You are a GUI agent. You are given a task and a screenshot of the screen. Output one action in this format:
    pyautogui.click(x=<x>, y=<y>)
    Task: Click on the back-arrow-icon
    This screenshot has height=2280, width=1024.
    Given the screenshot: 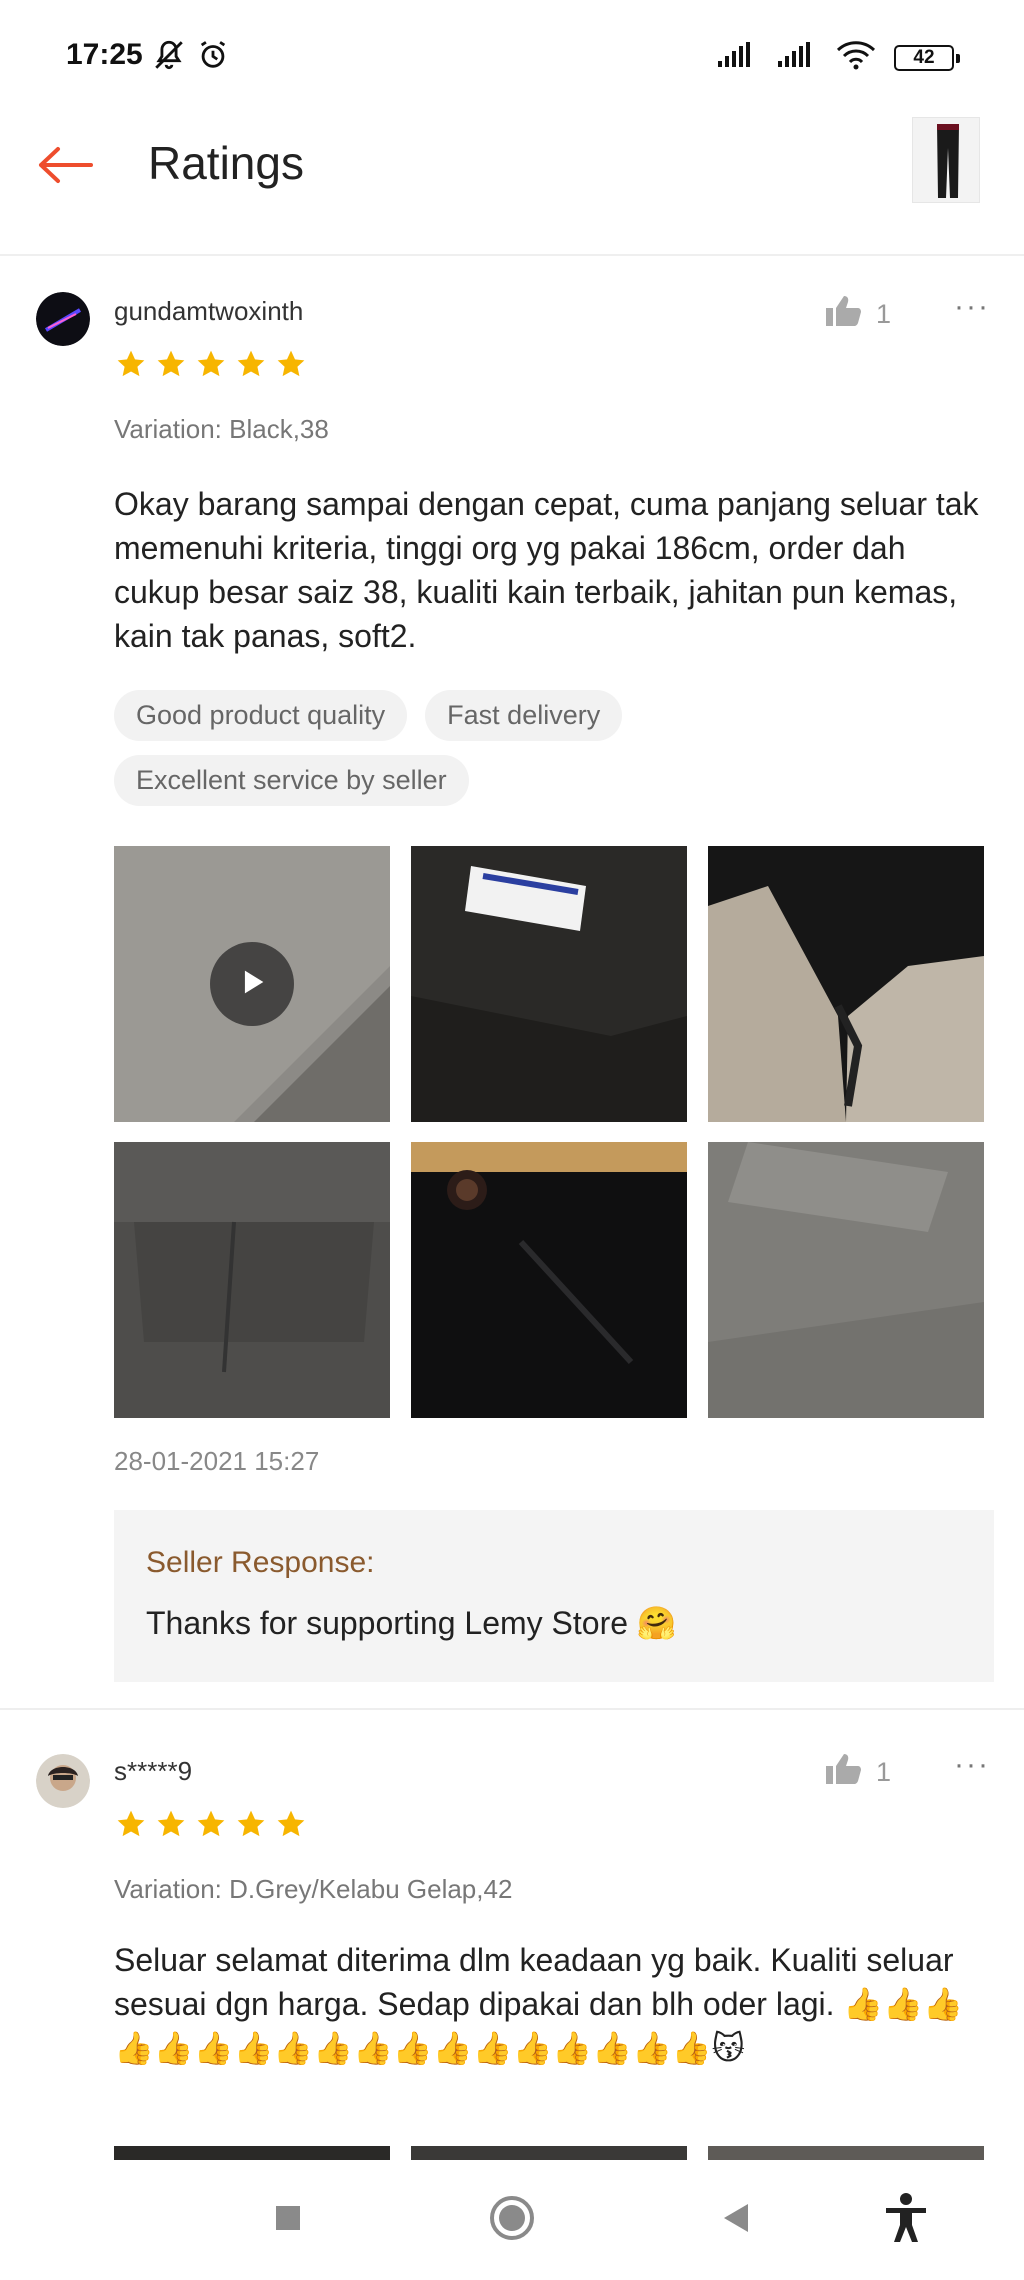 What is the action you would take?
    pyautogui.click(x=65, y=167)
    